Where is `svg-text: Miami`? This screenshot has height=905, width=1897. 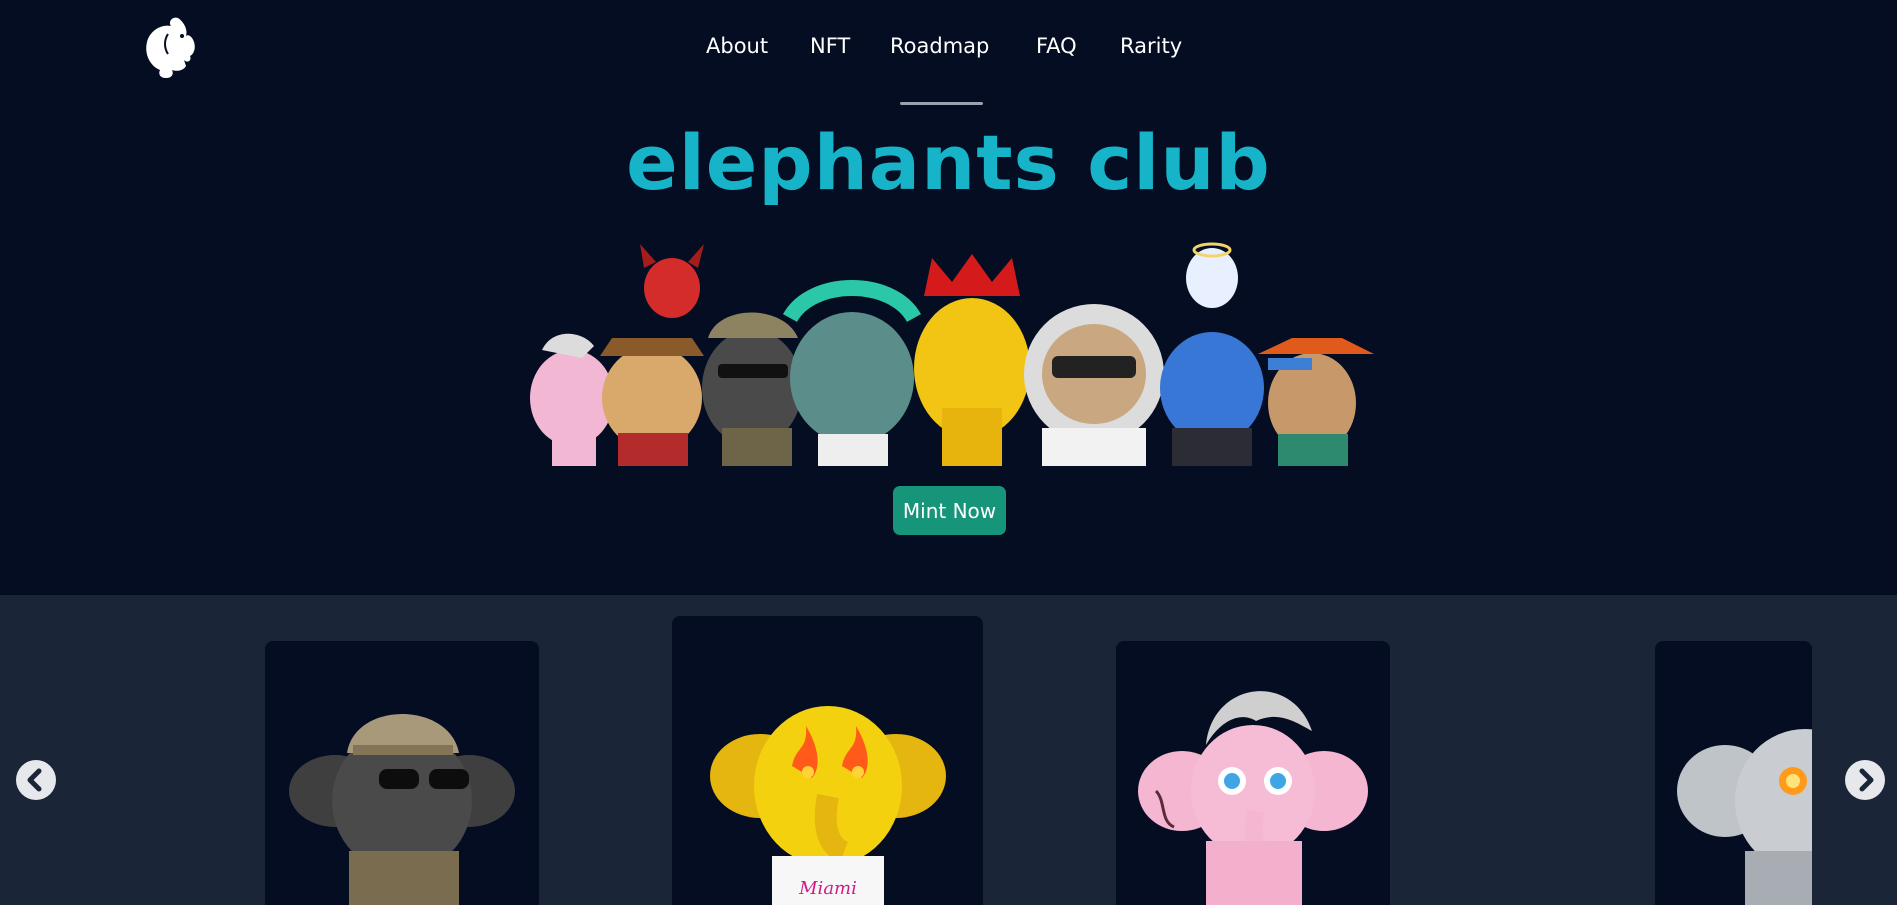 svg-text: Miami is located at coordinates (827, 888).